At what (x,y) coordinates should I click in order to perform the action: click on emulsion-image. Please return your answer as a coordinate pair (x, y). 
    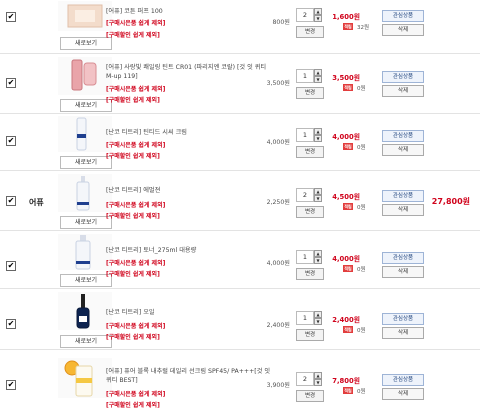
    Looking at the image, I should click on (83, 193).